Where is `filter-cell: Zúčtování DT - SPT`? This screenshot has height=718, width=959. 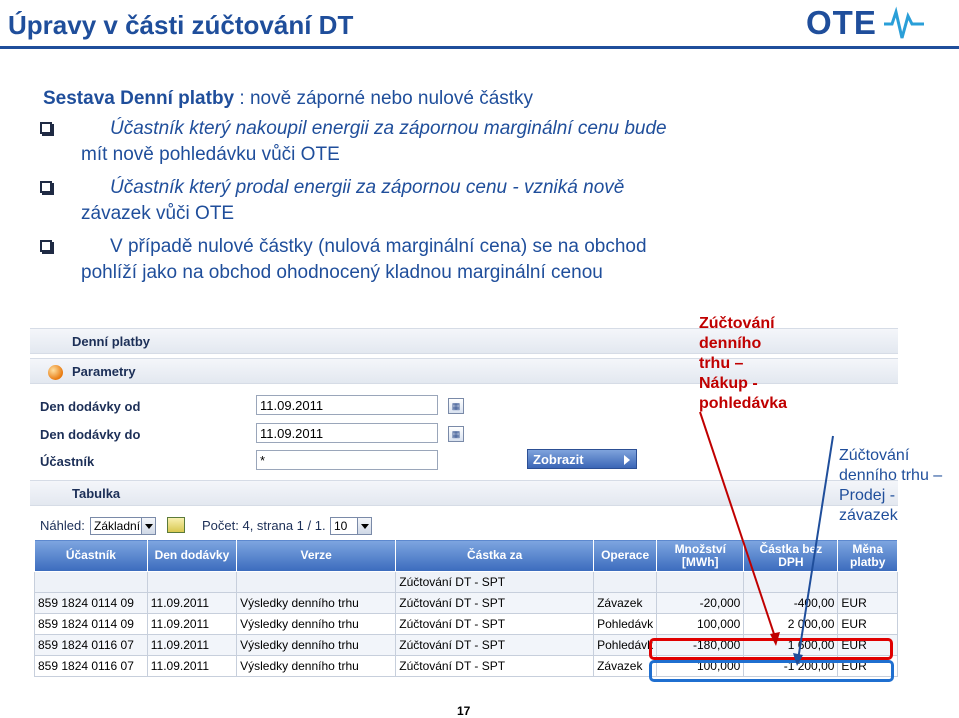 filter-cell: Zúčtování DT - SPT is located at coordinates (495, 582).